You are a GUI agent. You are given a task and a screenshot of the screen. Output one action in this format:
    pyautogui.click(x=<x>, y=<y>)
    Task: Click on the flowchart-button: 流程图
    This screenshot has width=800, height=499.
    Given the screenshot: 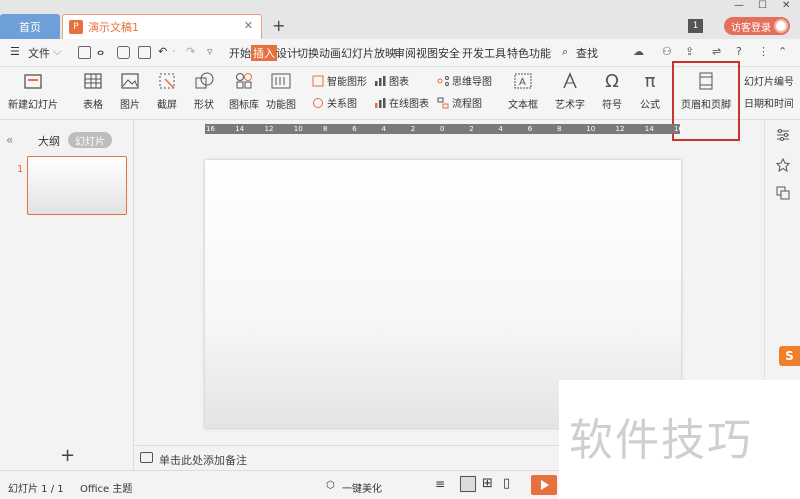 What is the action you would take?
    pyautogui.click(x=459, y=102)
    